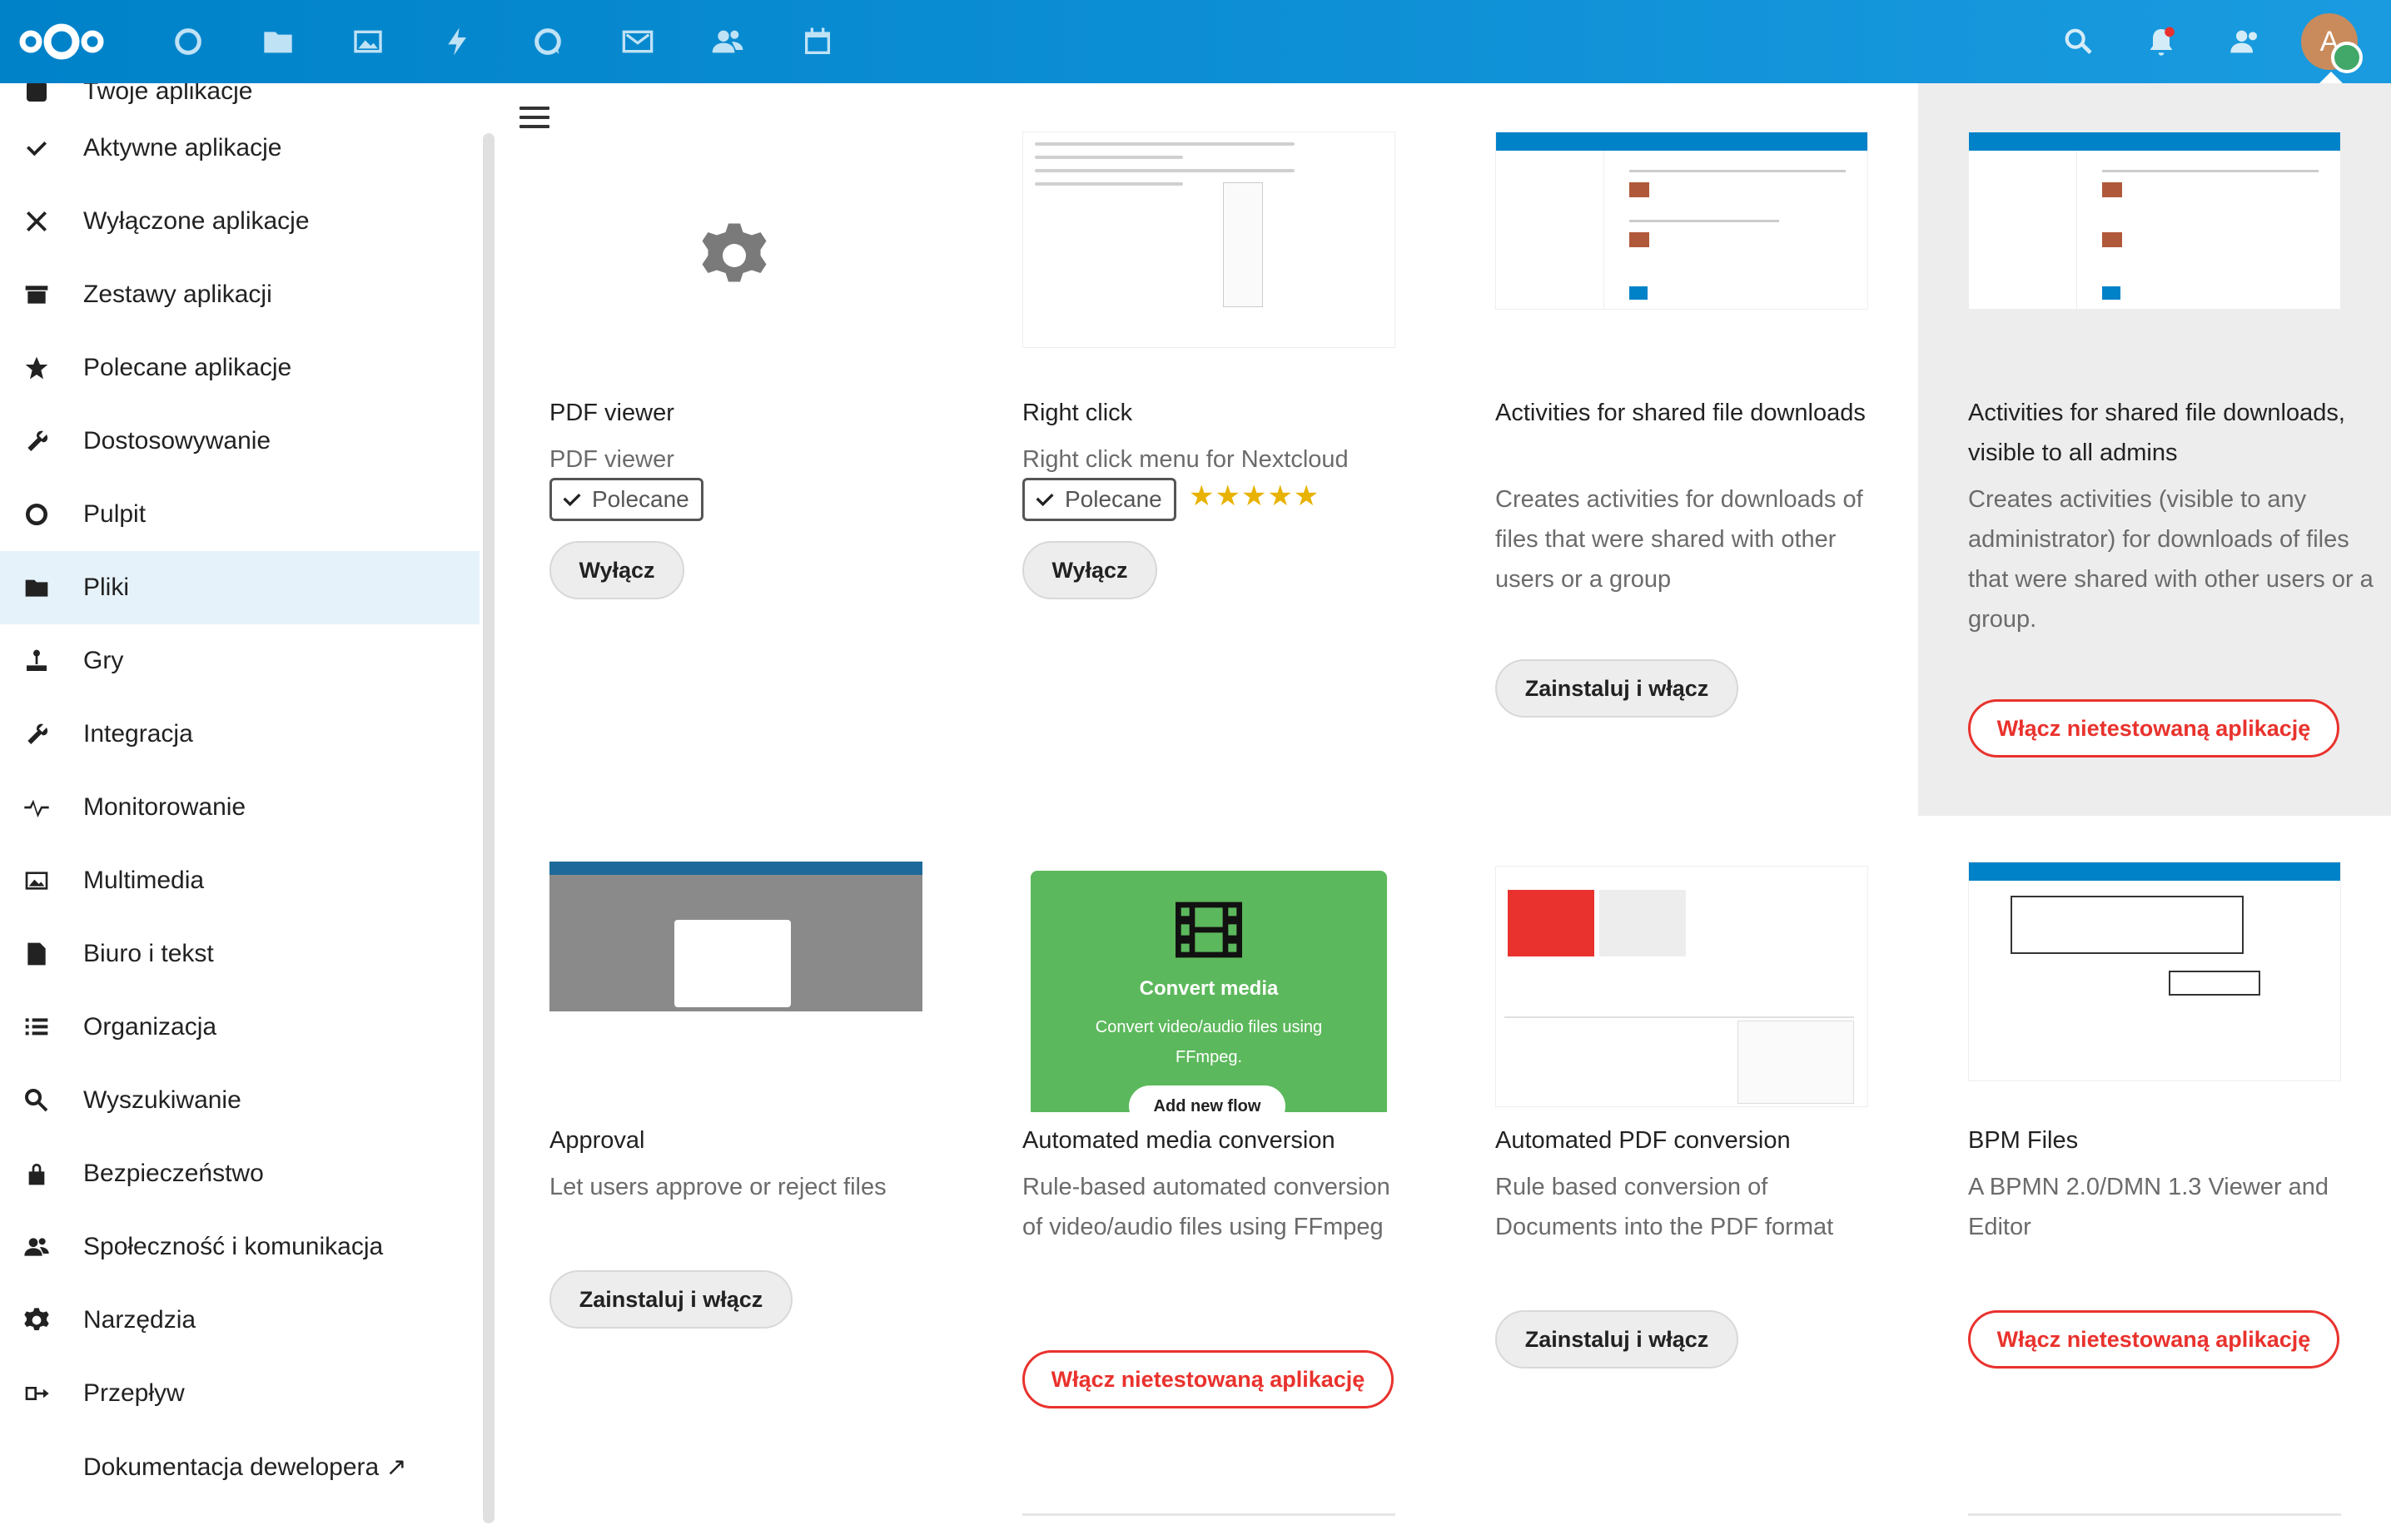 The image size is (2391, 1540). Describe the element at coordinates (240, 1174) in the screenshot. I see `sidebar-item-security: Bezpieczeństwo` at that location.